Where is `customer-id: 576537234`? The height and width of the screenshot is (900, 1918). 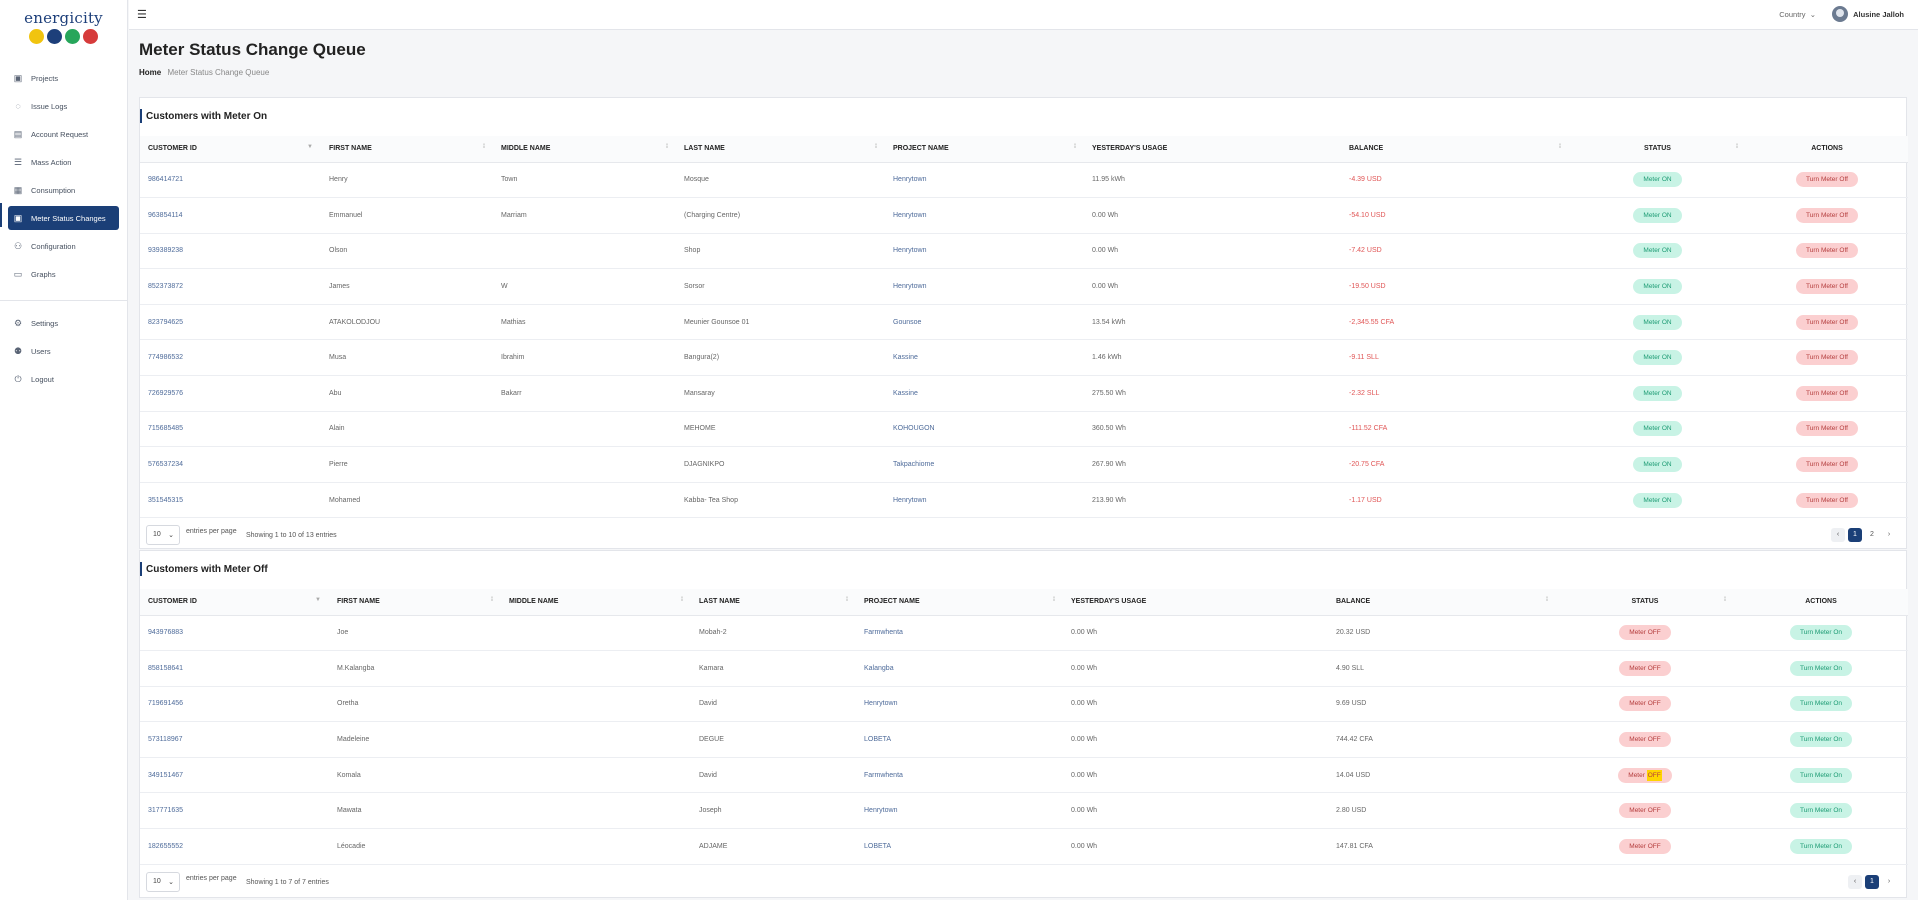 customer-id: 576537234 is located at coordinates (230, 464).